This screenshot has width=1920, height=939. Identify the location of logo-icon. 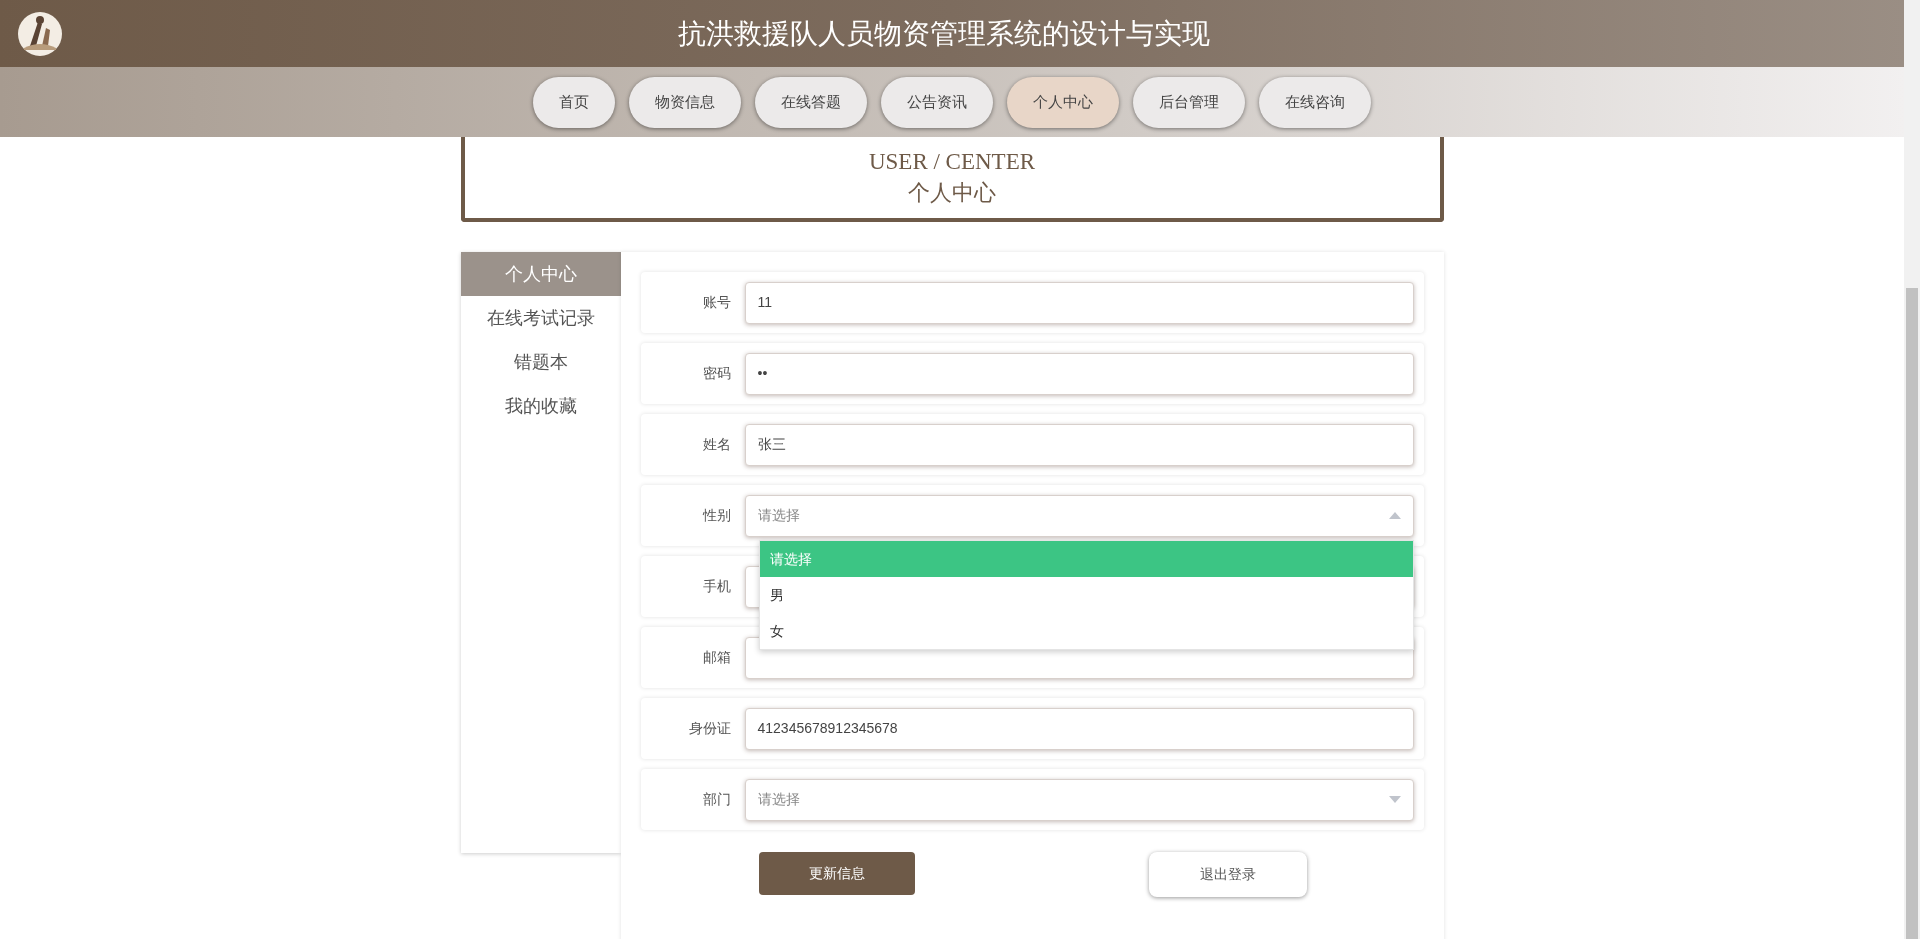
(40, 33).